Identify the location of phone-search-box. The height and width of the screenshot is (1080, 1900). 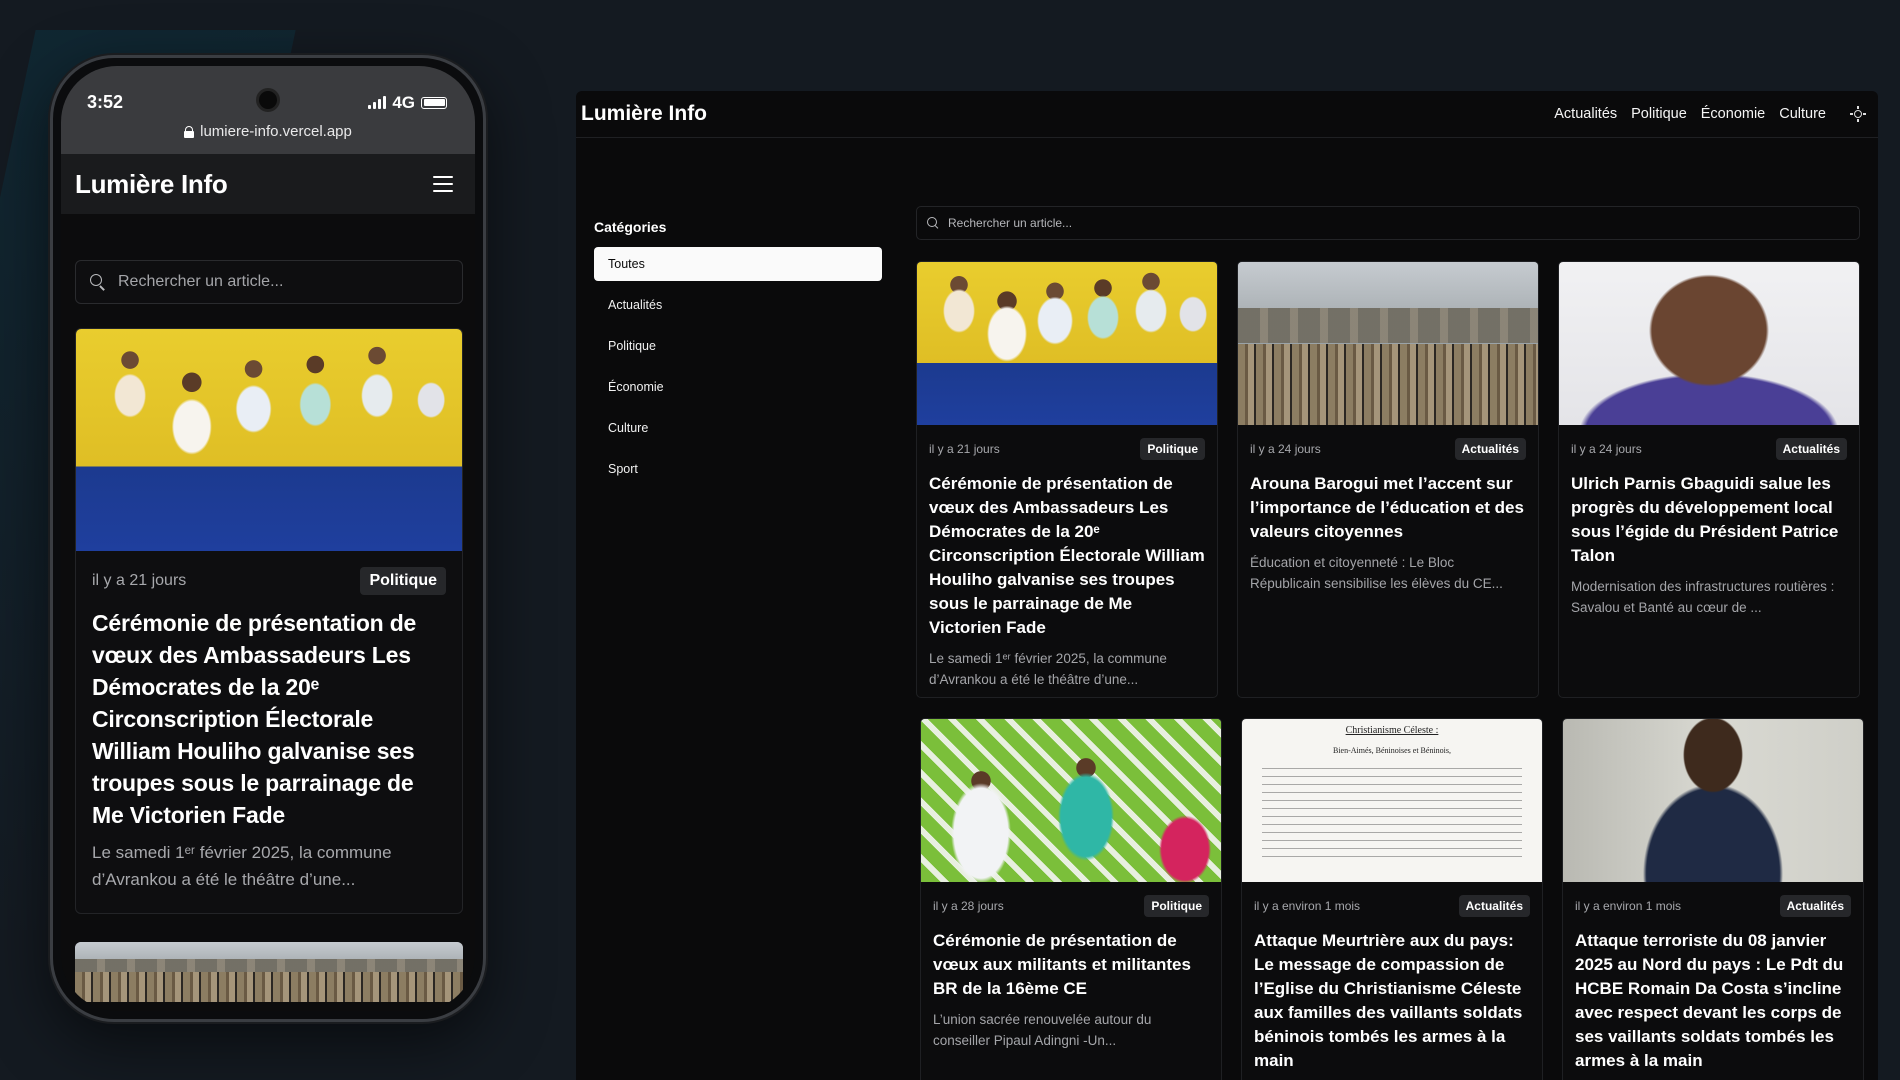
(269, 282).